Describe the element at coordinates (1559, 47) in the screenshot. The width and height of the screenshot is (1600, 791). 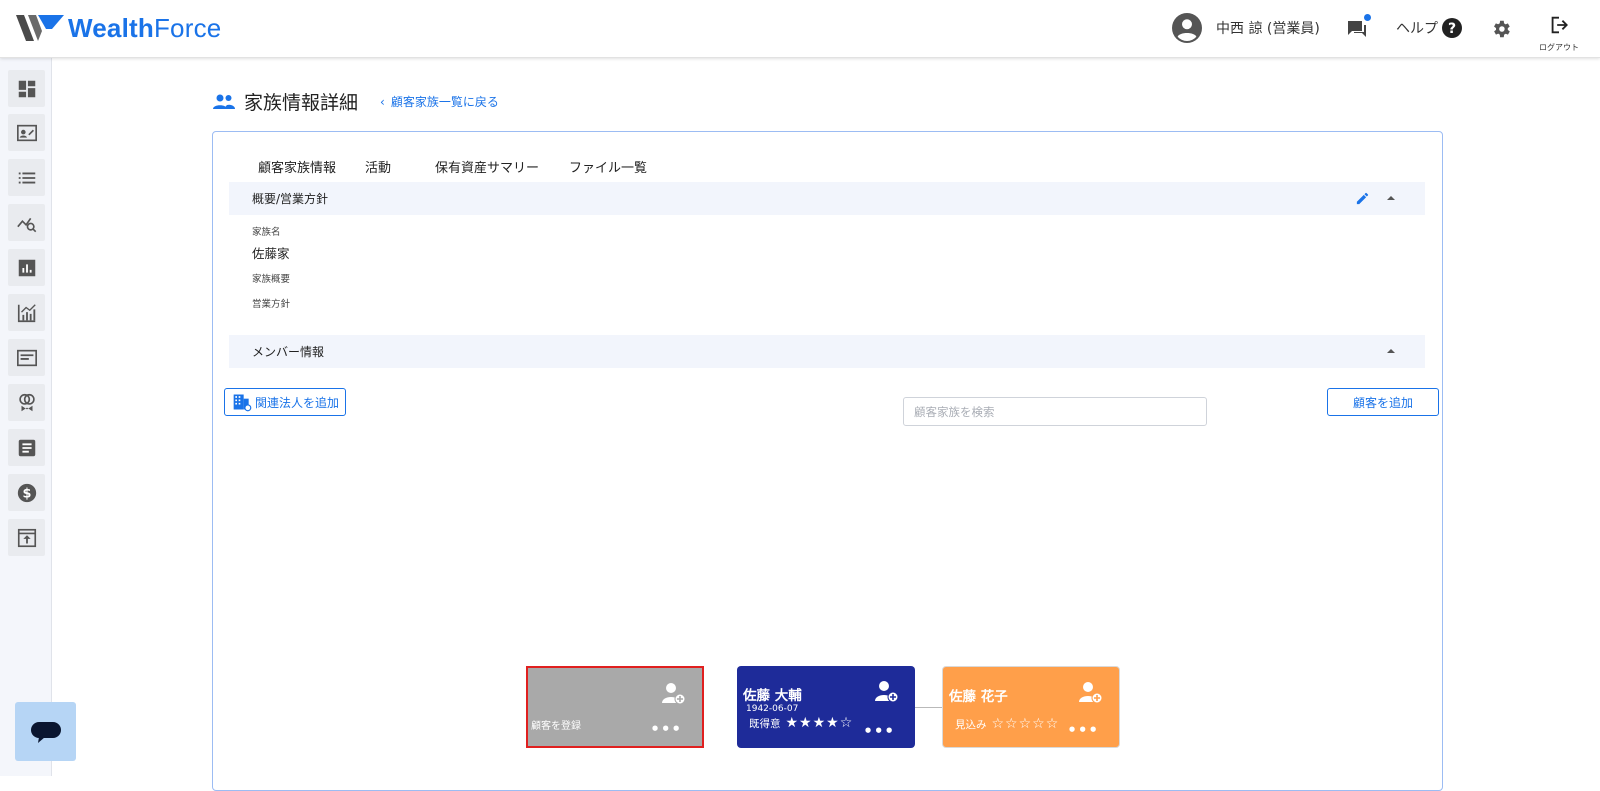
I see `logout-label: ログアウト` at that location.